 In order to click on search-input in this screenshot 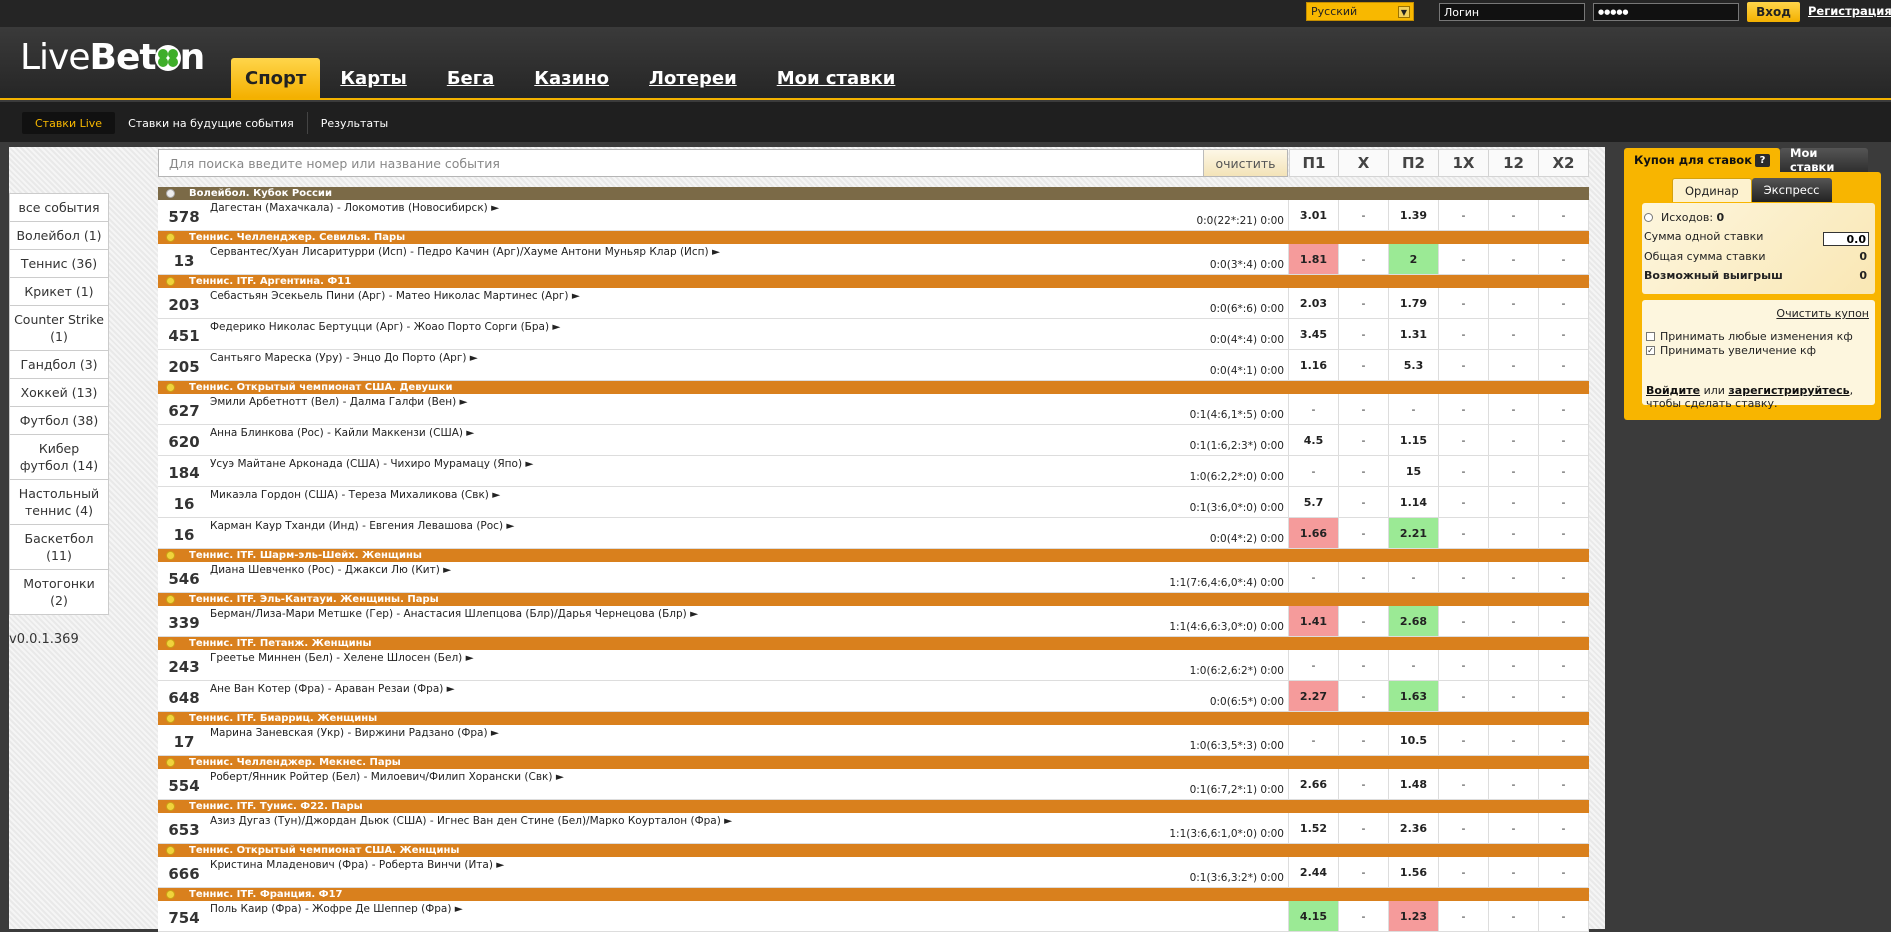, I will do `click(681, 163)`.